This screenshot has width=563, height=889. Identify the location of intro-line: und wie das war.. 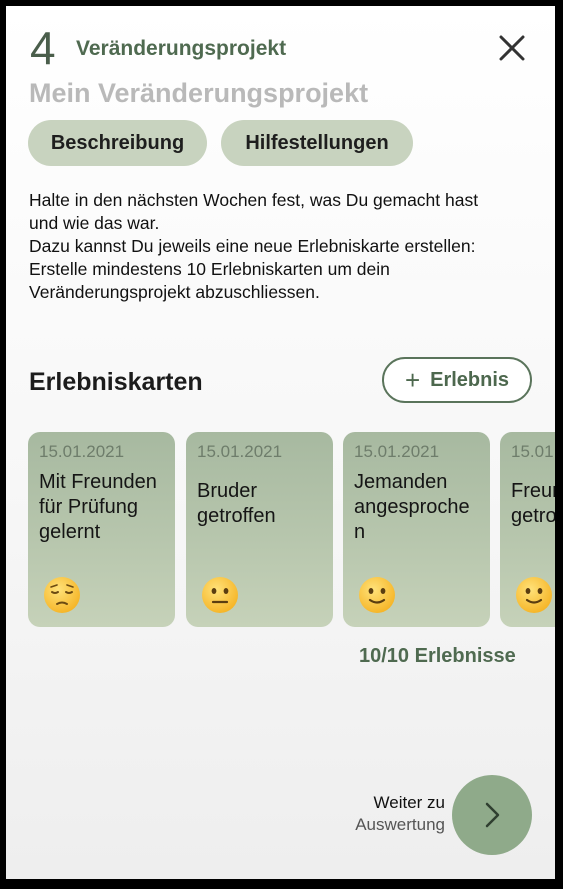
(94, 223).